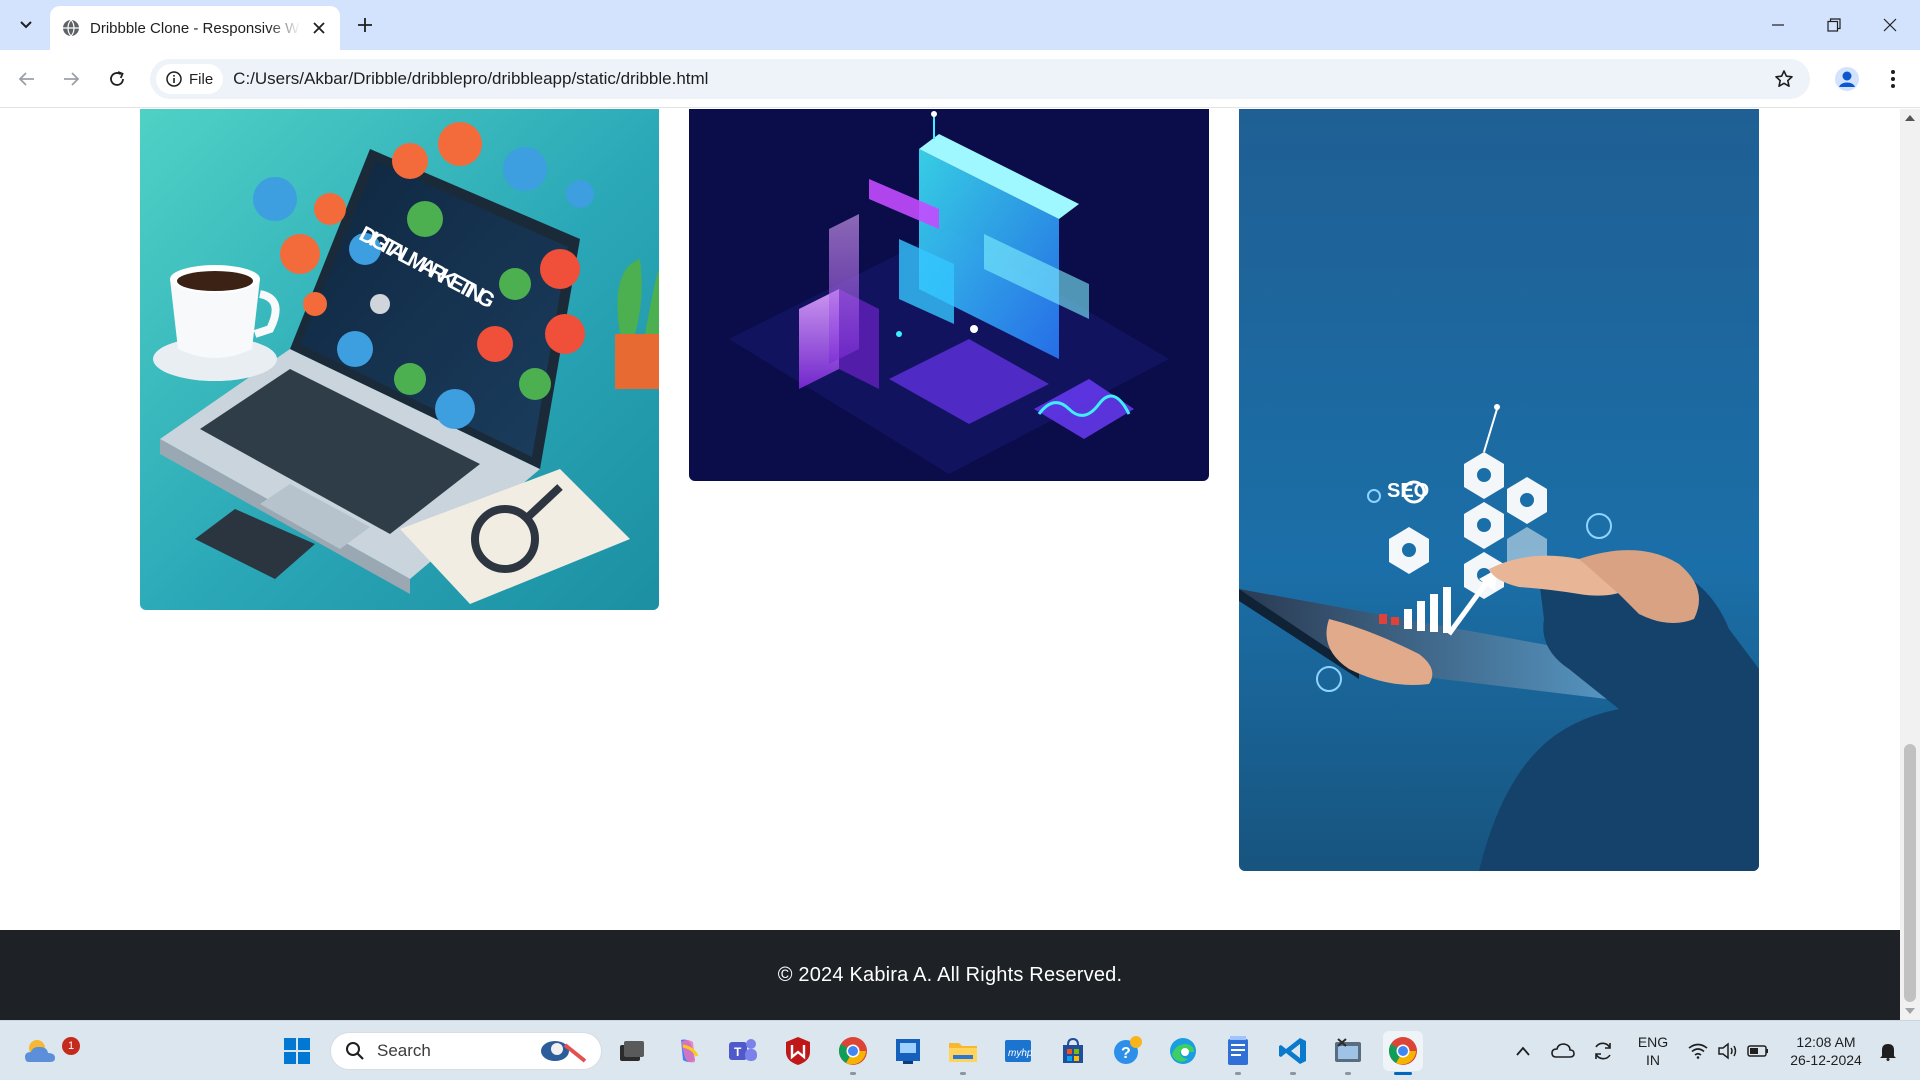  I want to click on avatar-icon, so click(1847, 79).